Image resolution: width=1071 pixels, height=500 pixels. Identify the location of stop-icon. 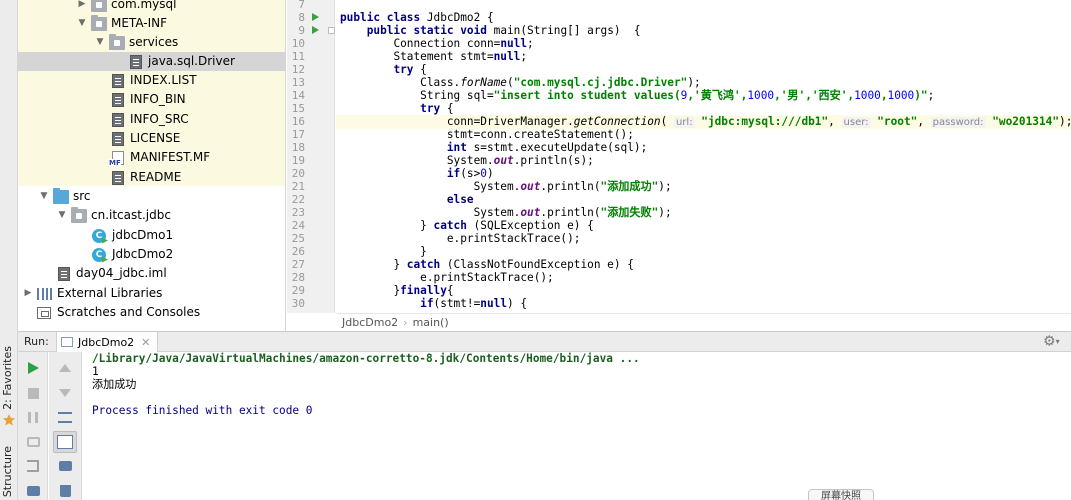
(33, 393).